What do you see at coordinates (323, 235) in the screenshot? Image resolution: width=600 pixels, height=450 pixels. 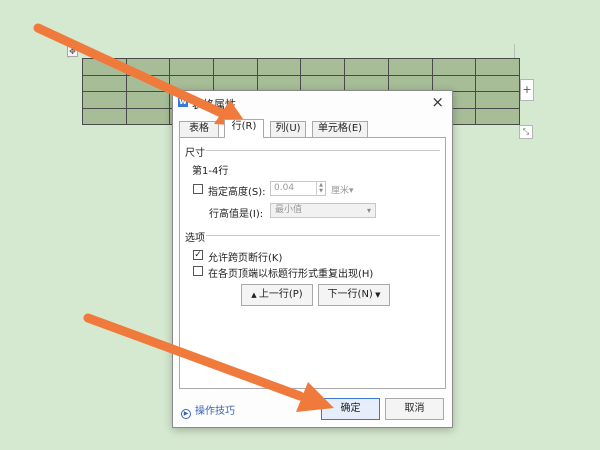 I see `options-section-divider` at bounding box center [323, 235].